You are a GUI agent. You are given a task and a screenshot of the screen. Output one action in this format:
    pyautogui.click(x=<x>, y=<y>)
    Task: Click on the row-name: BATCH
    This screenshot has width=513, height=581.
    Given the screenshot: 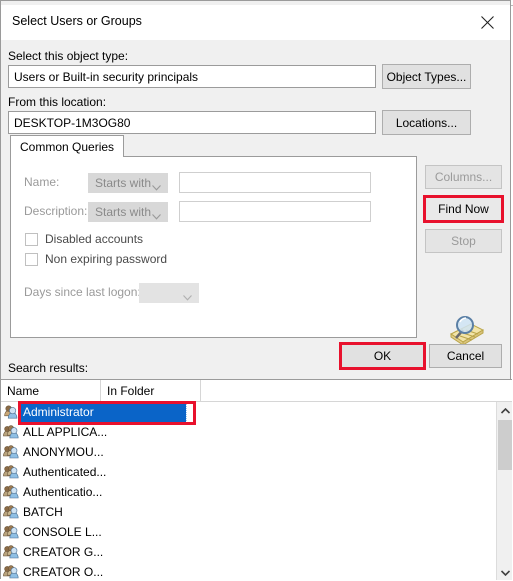 What is the action you would take?
    pyautogui.click(x=43, y=512)
    